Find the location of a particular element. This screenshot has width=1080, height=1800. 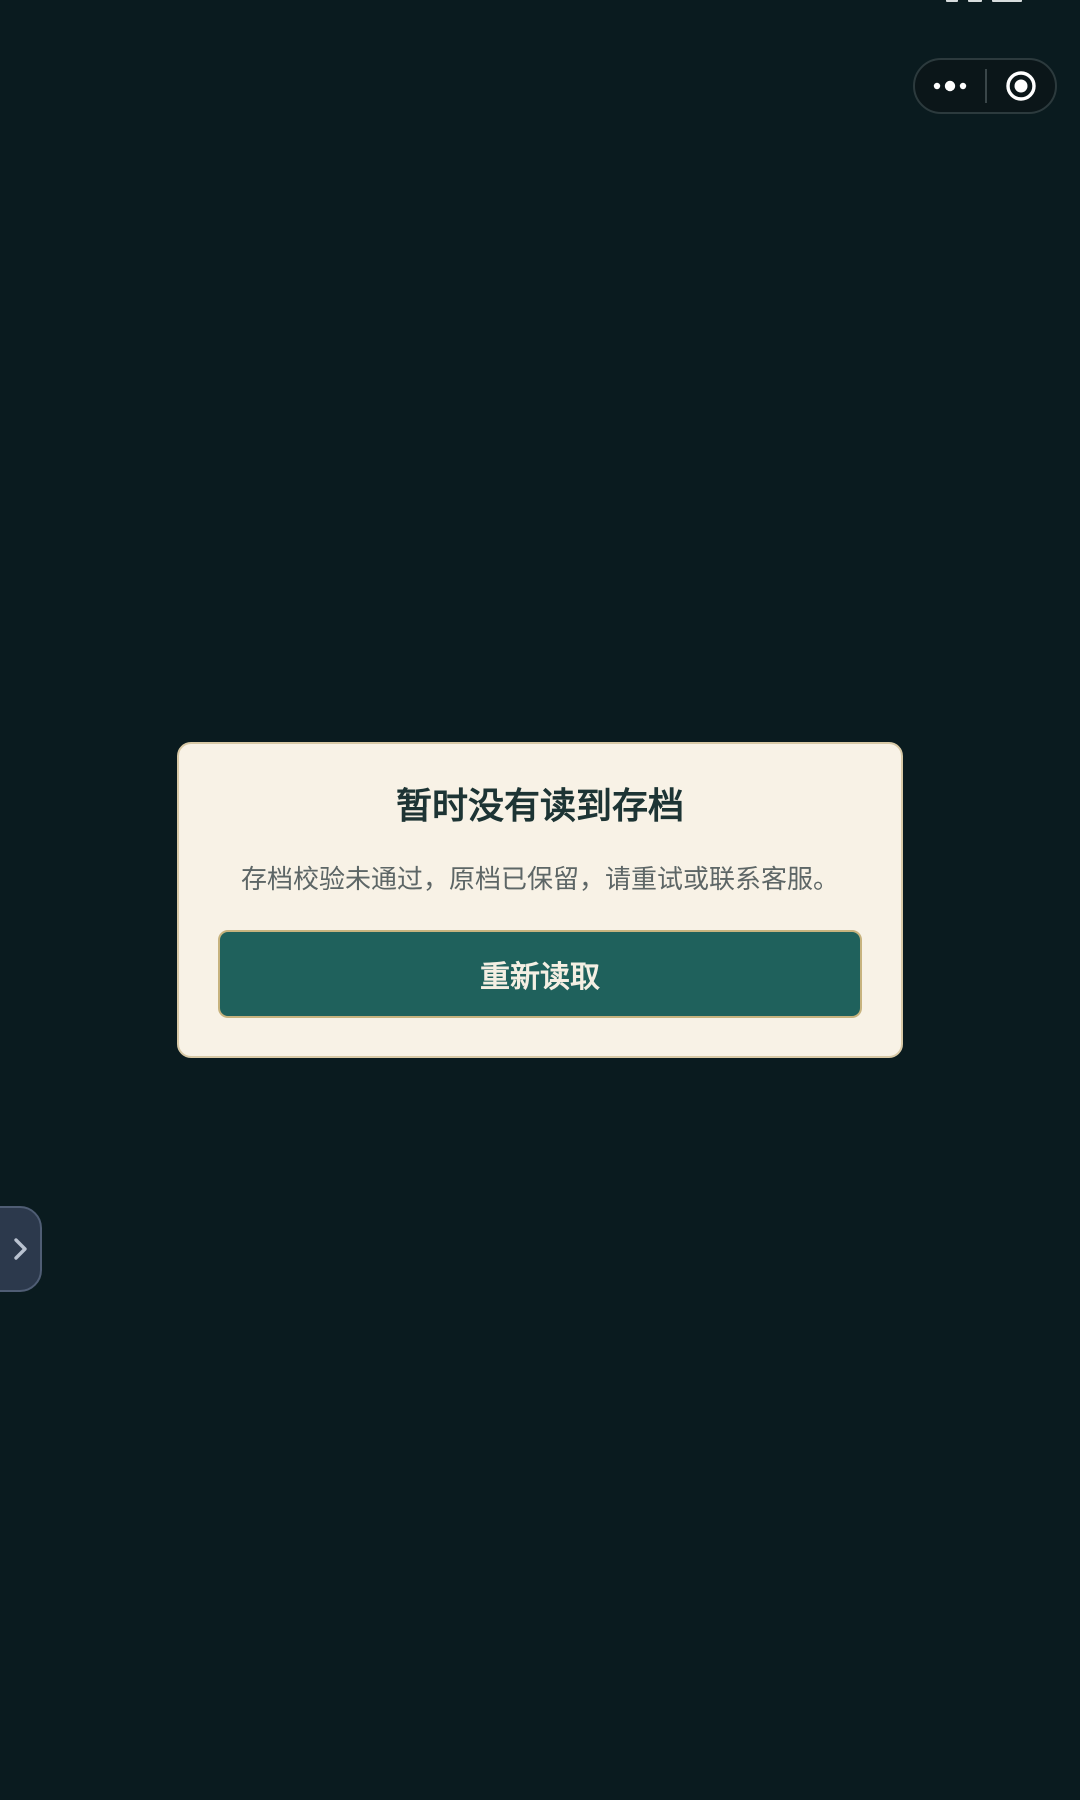

target-circle-icon is located at coordinates (1021, 86).